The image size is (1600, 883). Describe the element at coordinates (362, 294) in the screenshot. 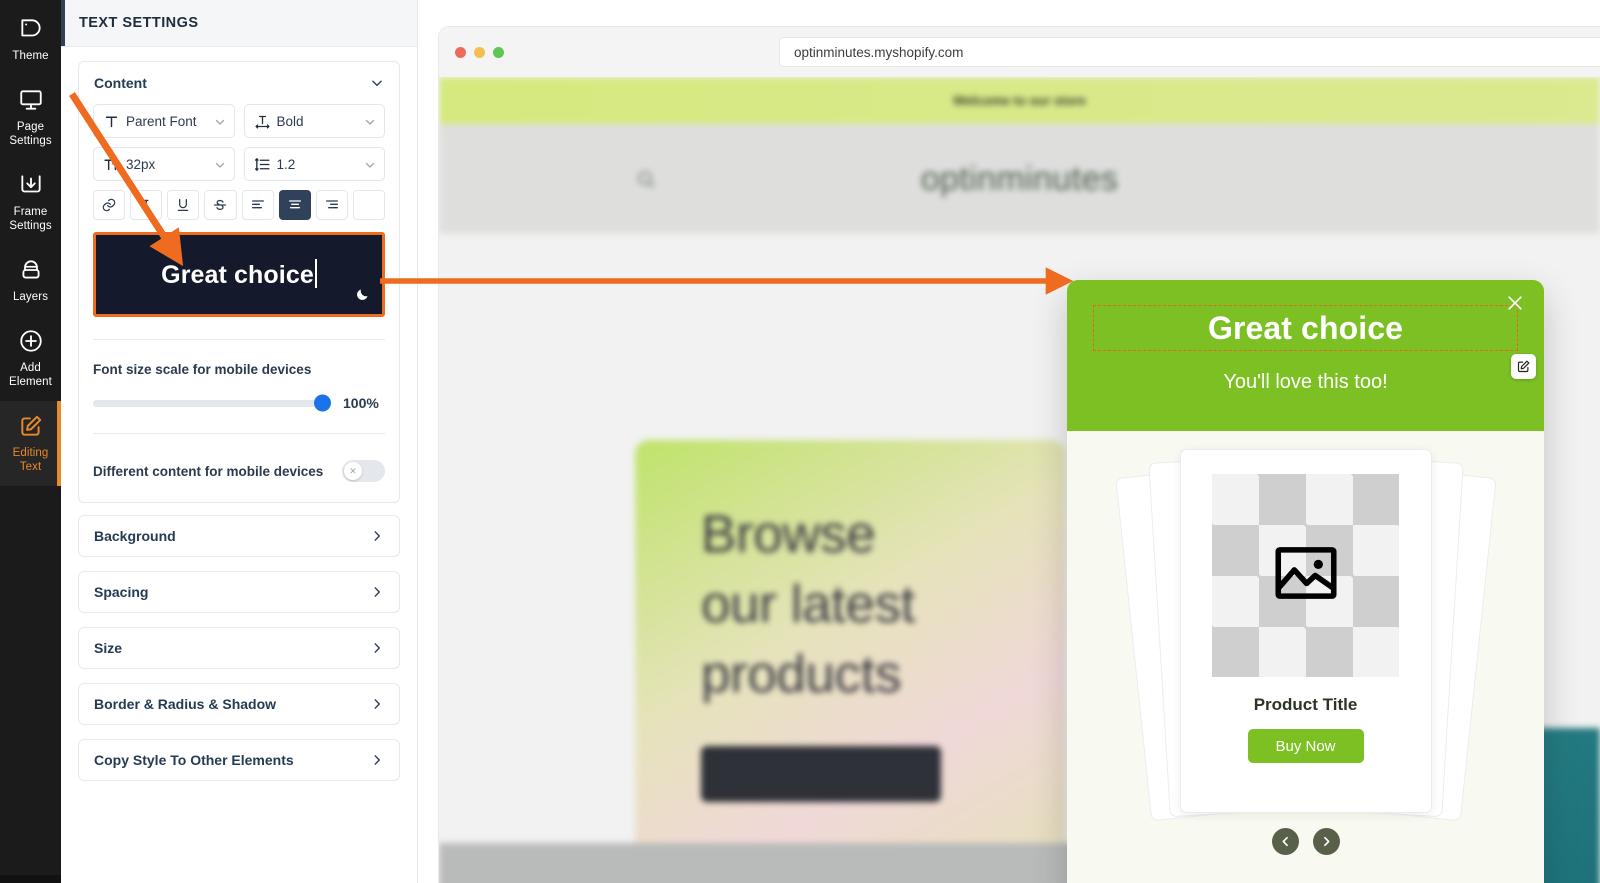

I see `dark-mode-toggle-icon` at that location.